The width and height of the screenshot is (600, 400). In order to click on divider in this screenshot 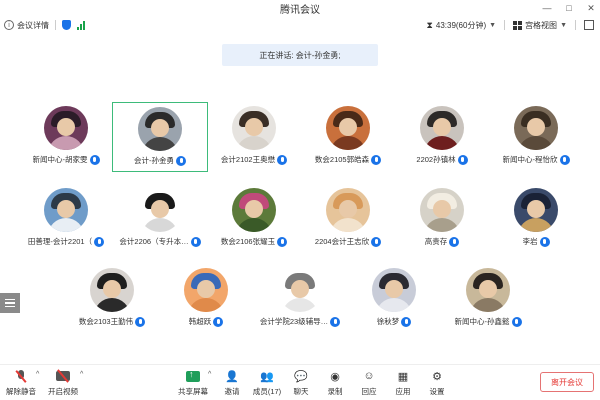, I will do `click(505, 25)`.